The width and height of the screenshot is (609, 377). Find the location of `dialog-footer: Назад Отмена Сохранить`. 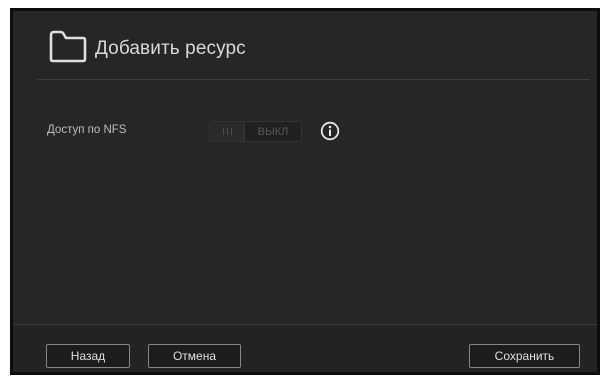

dialog-footer: Назад Отмена Сохранить is located at coordinates (305, 348).